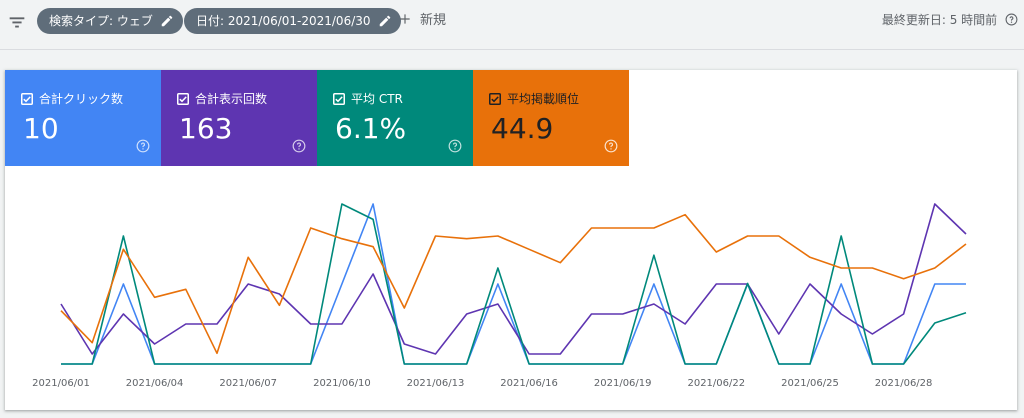  What do you see at coordinates (529, 383) in the screenshot?
I see `x-tick-label: 2021/06/16` at bounding box center [529, 383].